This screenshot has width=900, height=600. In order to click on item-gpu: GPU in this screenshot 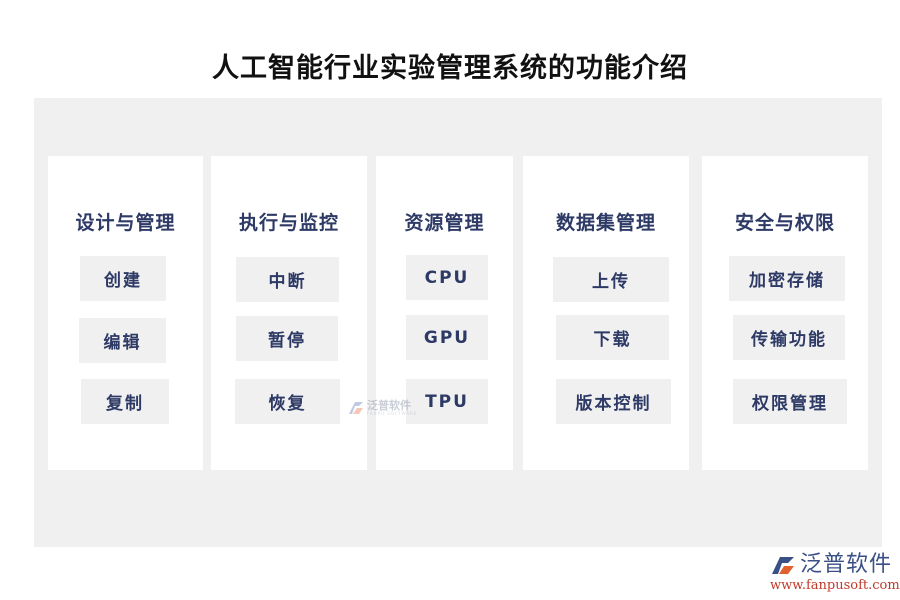, I will do `click(447, 337)`.